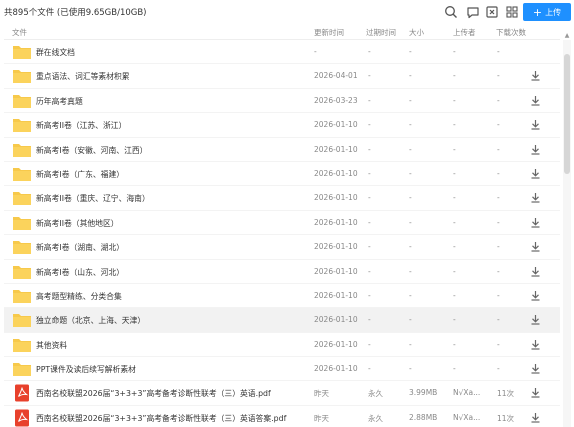 Image resolution: width=574 pixels, height=427 pixels. What do you see at coordinates (153, 393) in the screenshot?
I see `file-name: 西南名校联盟2026届“3+3+3”高考备考诊断性联考（三）英语.pdf` at bounding box center [153, 393].